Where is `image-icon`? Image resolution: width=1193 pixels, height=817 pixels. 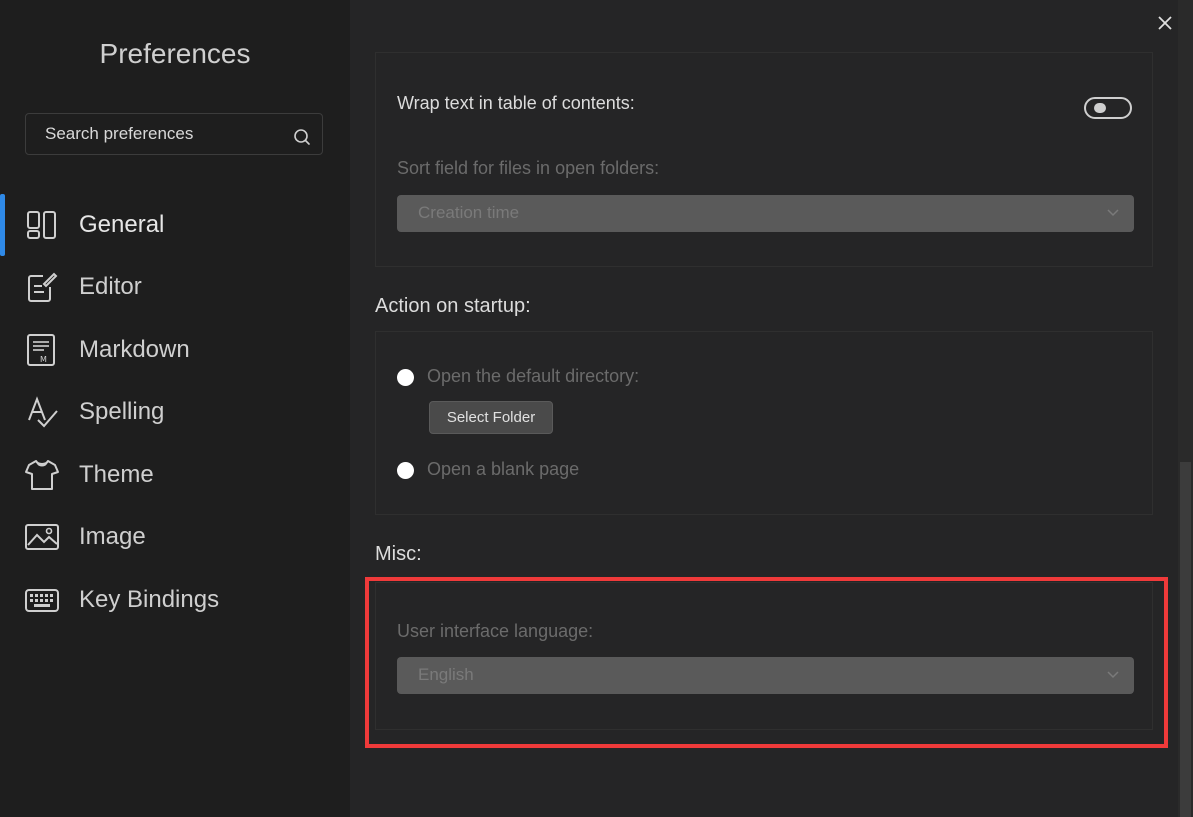
image-icon is located at coordinates (42, 537).